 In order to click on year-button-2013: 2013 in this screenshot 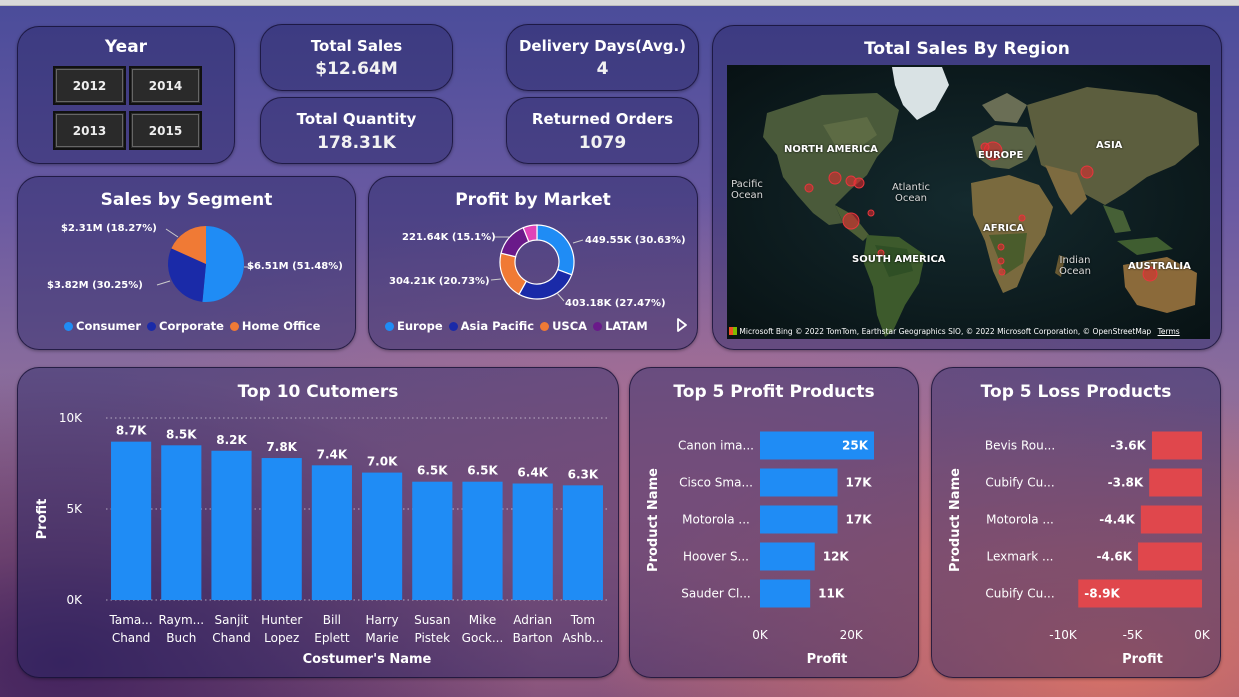, I will do `click(89, 130)`.